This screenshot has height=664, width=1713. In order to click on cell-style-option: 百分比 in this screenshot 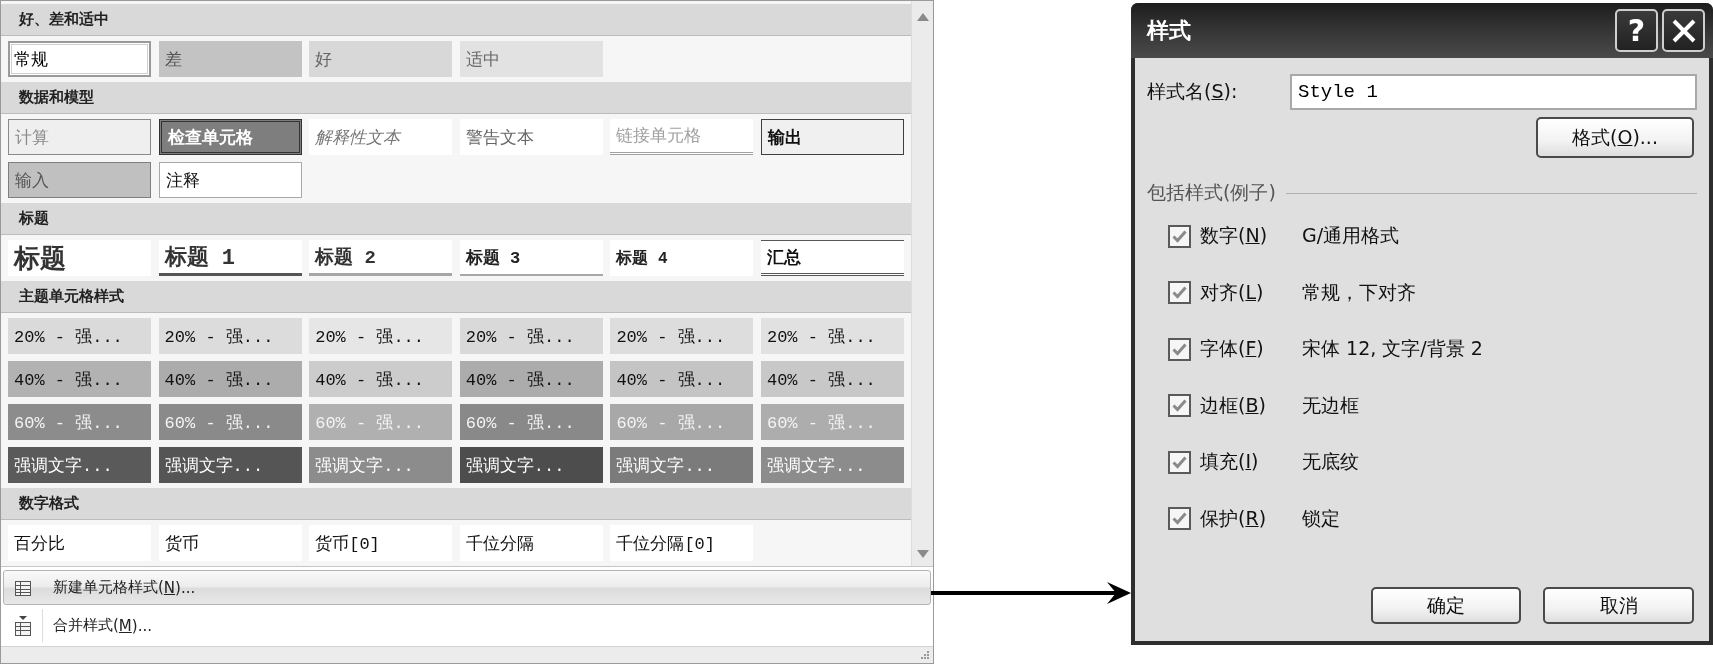, I will do `click(79, 543)`.